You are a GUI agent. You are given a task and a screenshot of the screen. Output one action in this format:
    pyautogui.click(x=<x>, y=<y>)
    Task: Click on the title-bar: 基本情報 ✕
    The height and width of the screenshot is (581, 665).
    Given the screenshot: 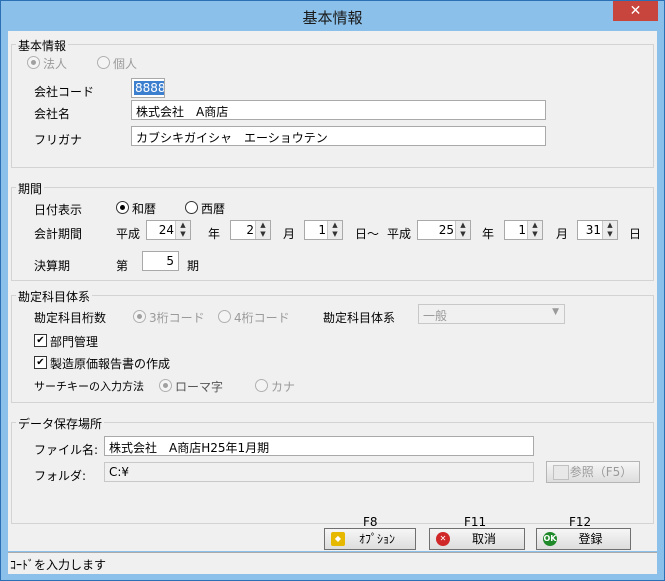 What is the action you would take?
    pyautogui.click(x=332, y=16)
    